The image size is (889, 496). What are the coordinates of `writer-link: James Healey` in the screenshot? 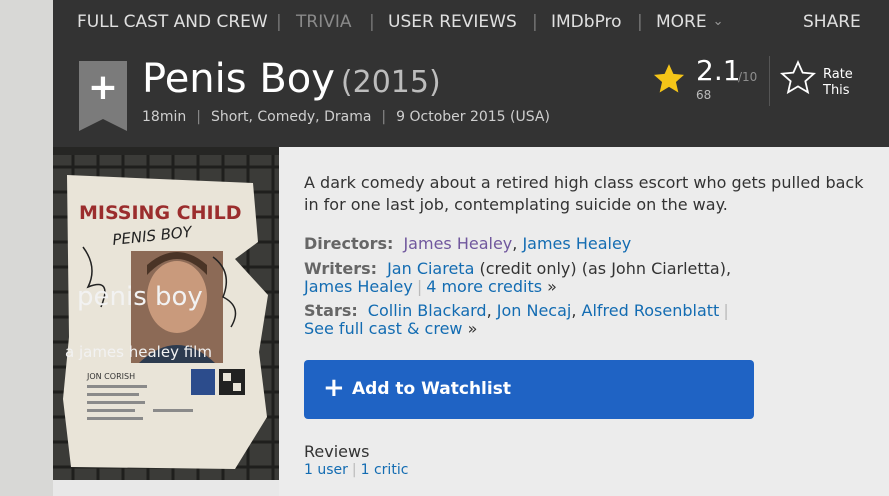 It's located at (358, 286).